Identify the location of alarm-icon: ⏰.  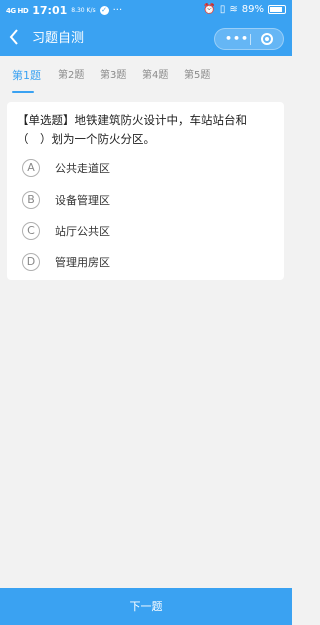
(209, 9).